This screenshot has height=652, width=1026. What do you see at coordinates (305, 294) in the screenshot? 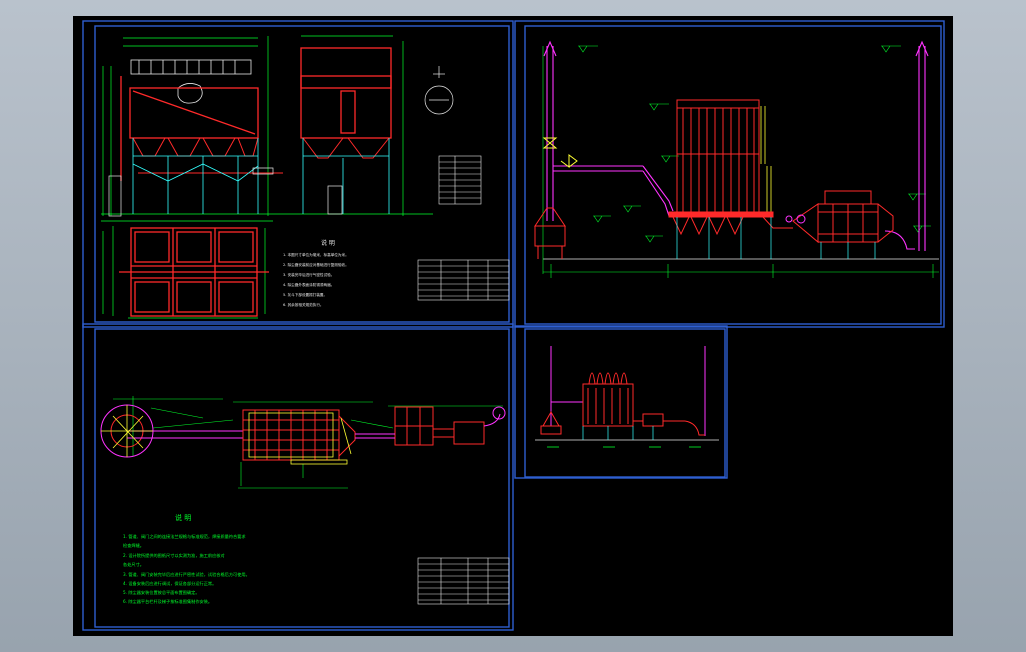
I see `panel-a-note-5: 5. 灰斗下部设置振打装置。` at bounding box center [305, 294].